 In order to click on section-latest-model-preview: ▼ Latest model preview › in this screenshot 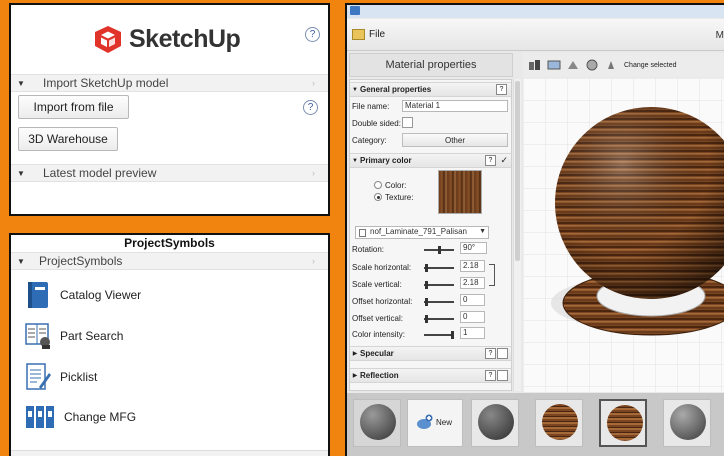, I will do `click(169, 173)`.